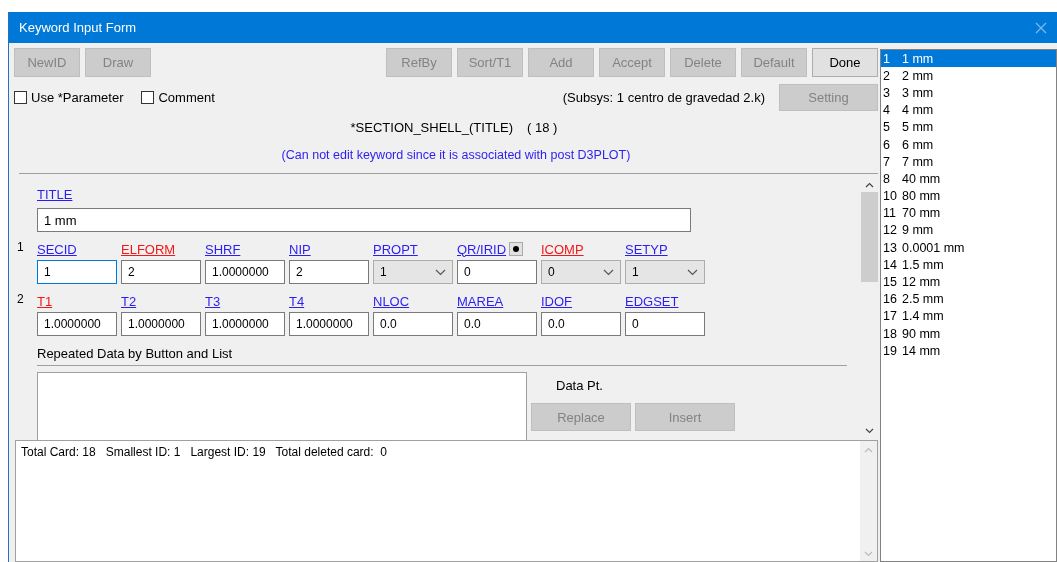 The width and height of the screenshot is (1057, 562). I want to click on list-item: 1 1 mm, so click(968, 59).